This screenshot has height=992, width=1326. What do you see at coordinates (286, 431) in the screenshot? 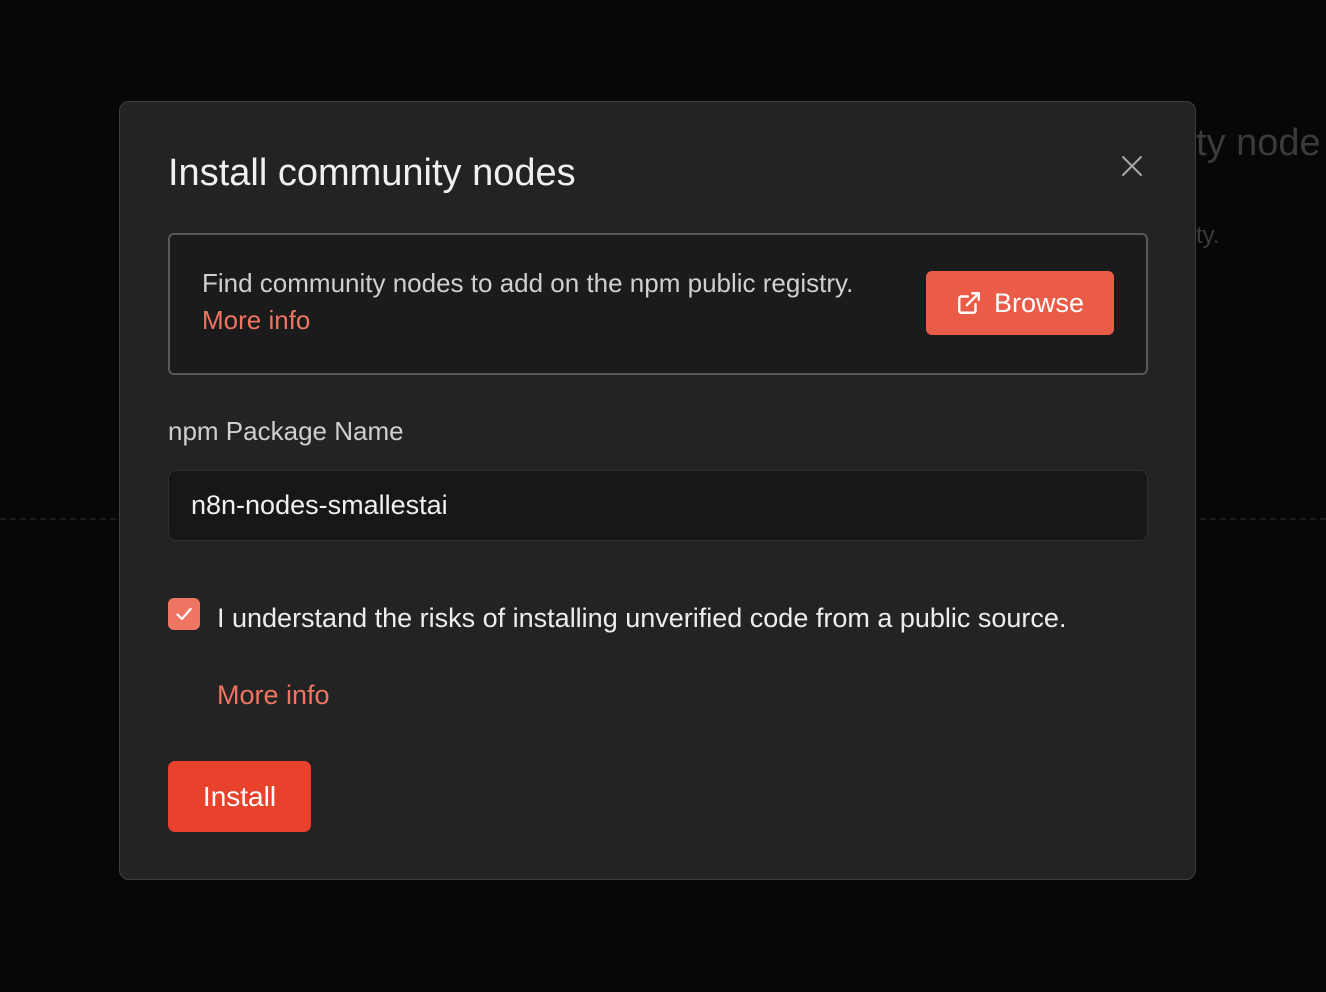
I see `package-name-label: npm Package Name` at bounding box center [286, 431].